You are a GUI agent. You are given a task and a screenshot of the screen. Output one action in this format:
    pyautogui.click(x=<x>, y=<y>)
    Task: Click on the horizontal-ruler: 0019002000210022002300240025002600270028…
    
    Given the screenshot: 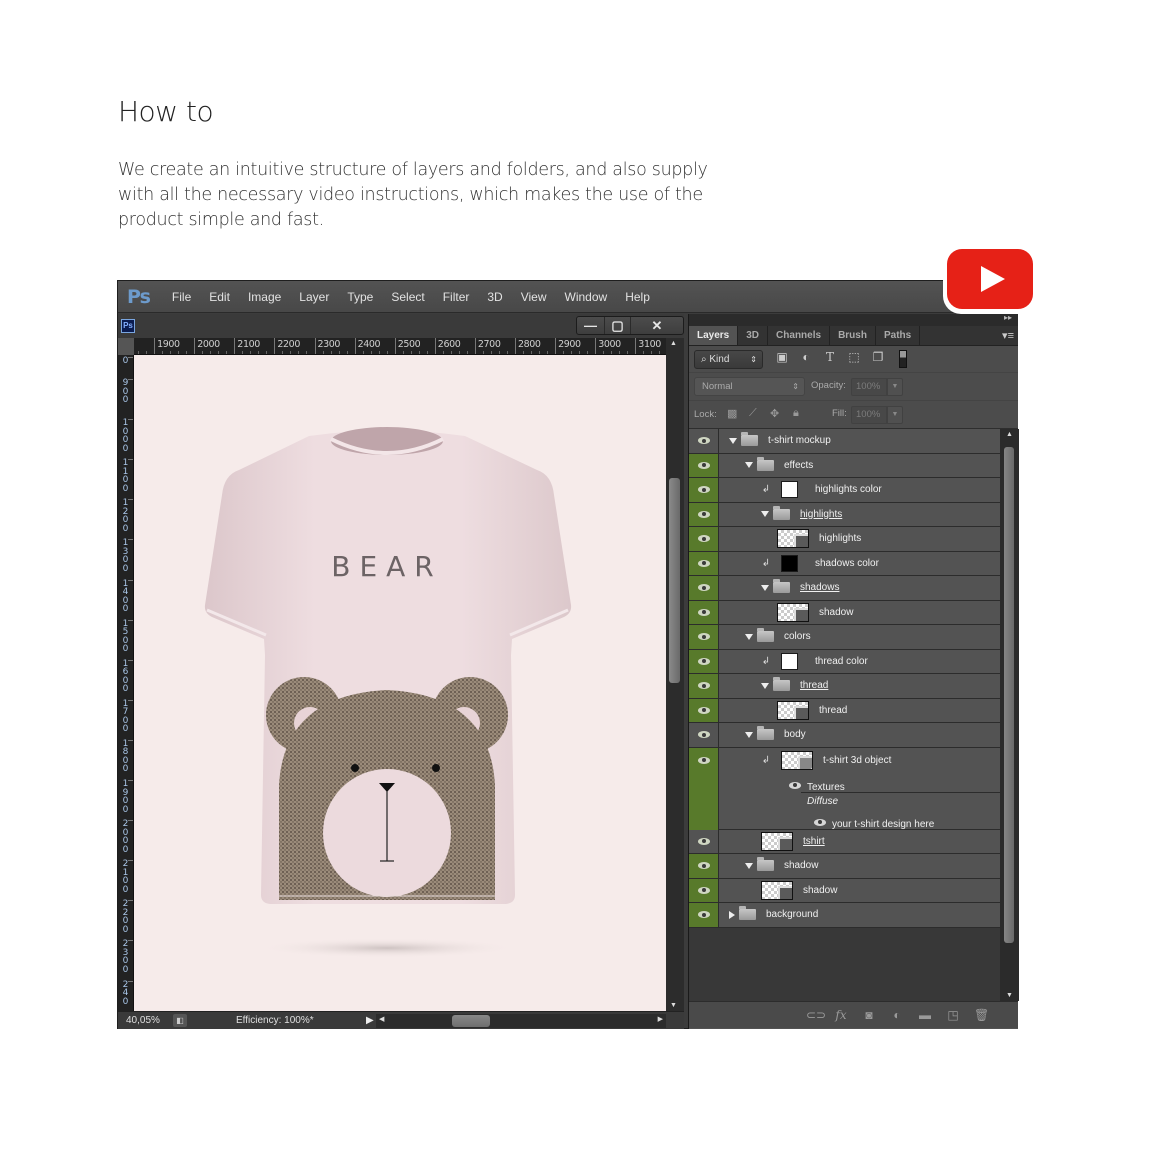 What is the action you would take?
    pyautogui.click(x=400, y=346)
    